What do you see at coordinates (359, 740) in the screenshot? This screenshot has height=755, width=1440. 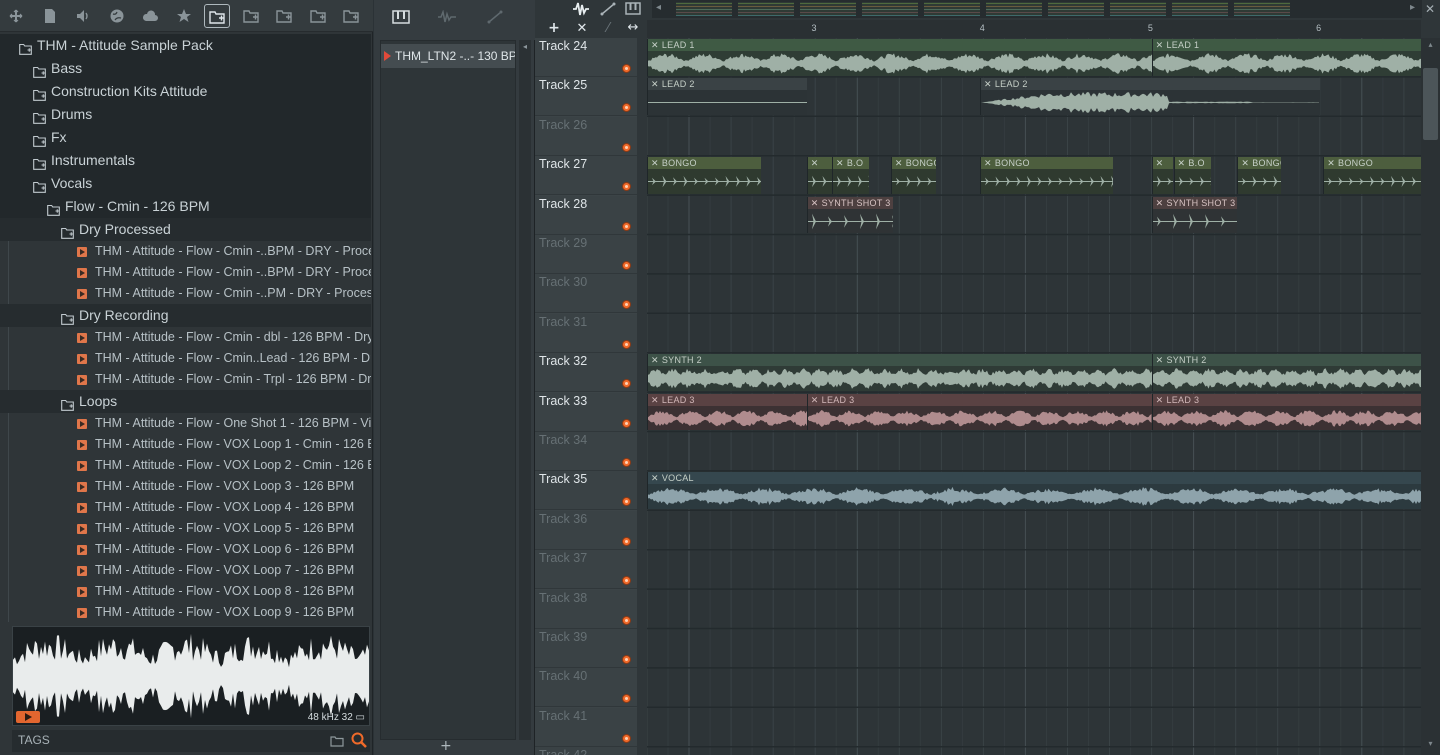 I see `search-icon` at bounding box center [359, 740].